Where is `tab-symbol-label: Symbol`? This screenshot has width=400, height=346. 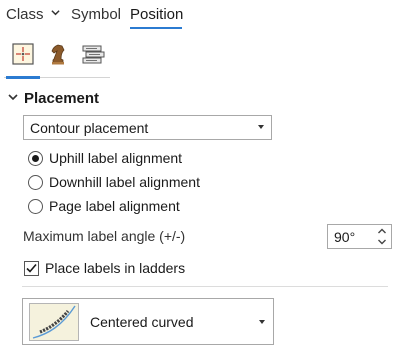 tab-symbol-label: Symbol is located at coordinates (96, 14).